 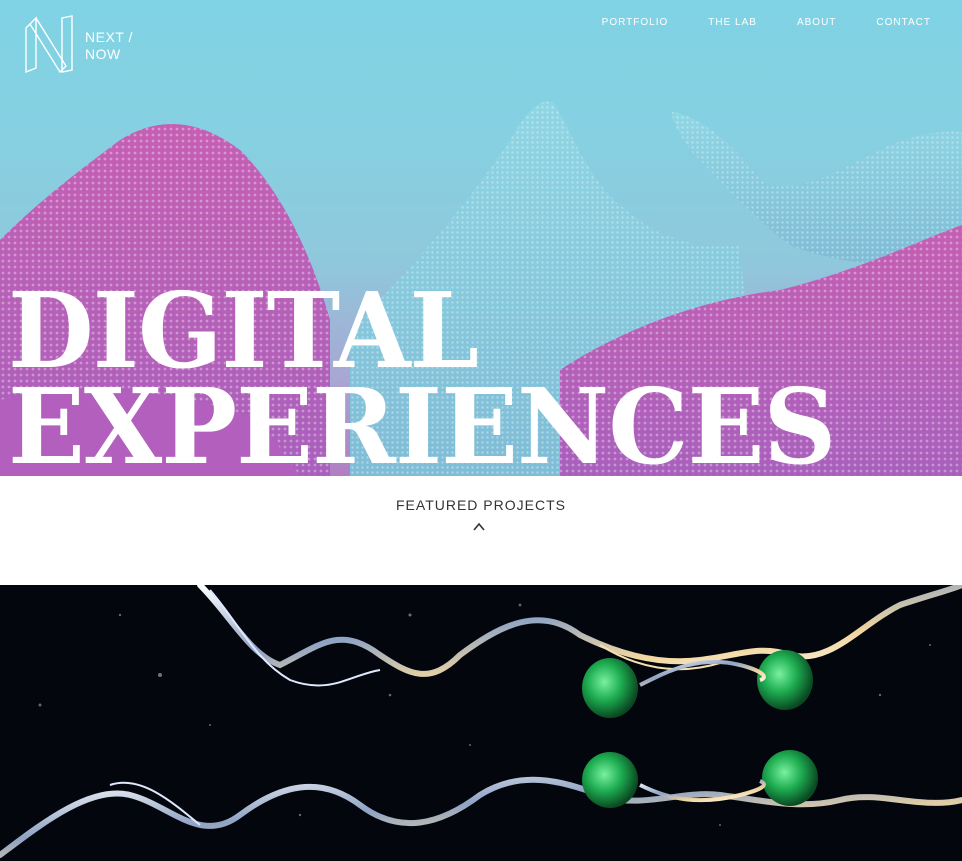 What do you see at coordinates (481, 505) in the screenshot?
I see `featured-projects-label: FEATURED PROJECTS` at bounding box center [481, 505].